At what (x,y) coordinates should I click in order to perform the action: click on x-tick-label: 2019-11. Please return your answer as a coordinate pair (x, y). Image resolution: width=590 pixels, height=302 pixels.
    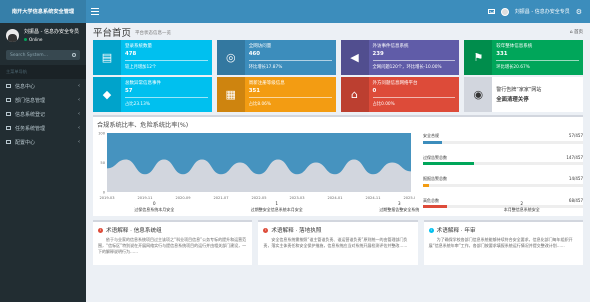
    Looking at the image, I should click on (144, 198).